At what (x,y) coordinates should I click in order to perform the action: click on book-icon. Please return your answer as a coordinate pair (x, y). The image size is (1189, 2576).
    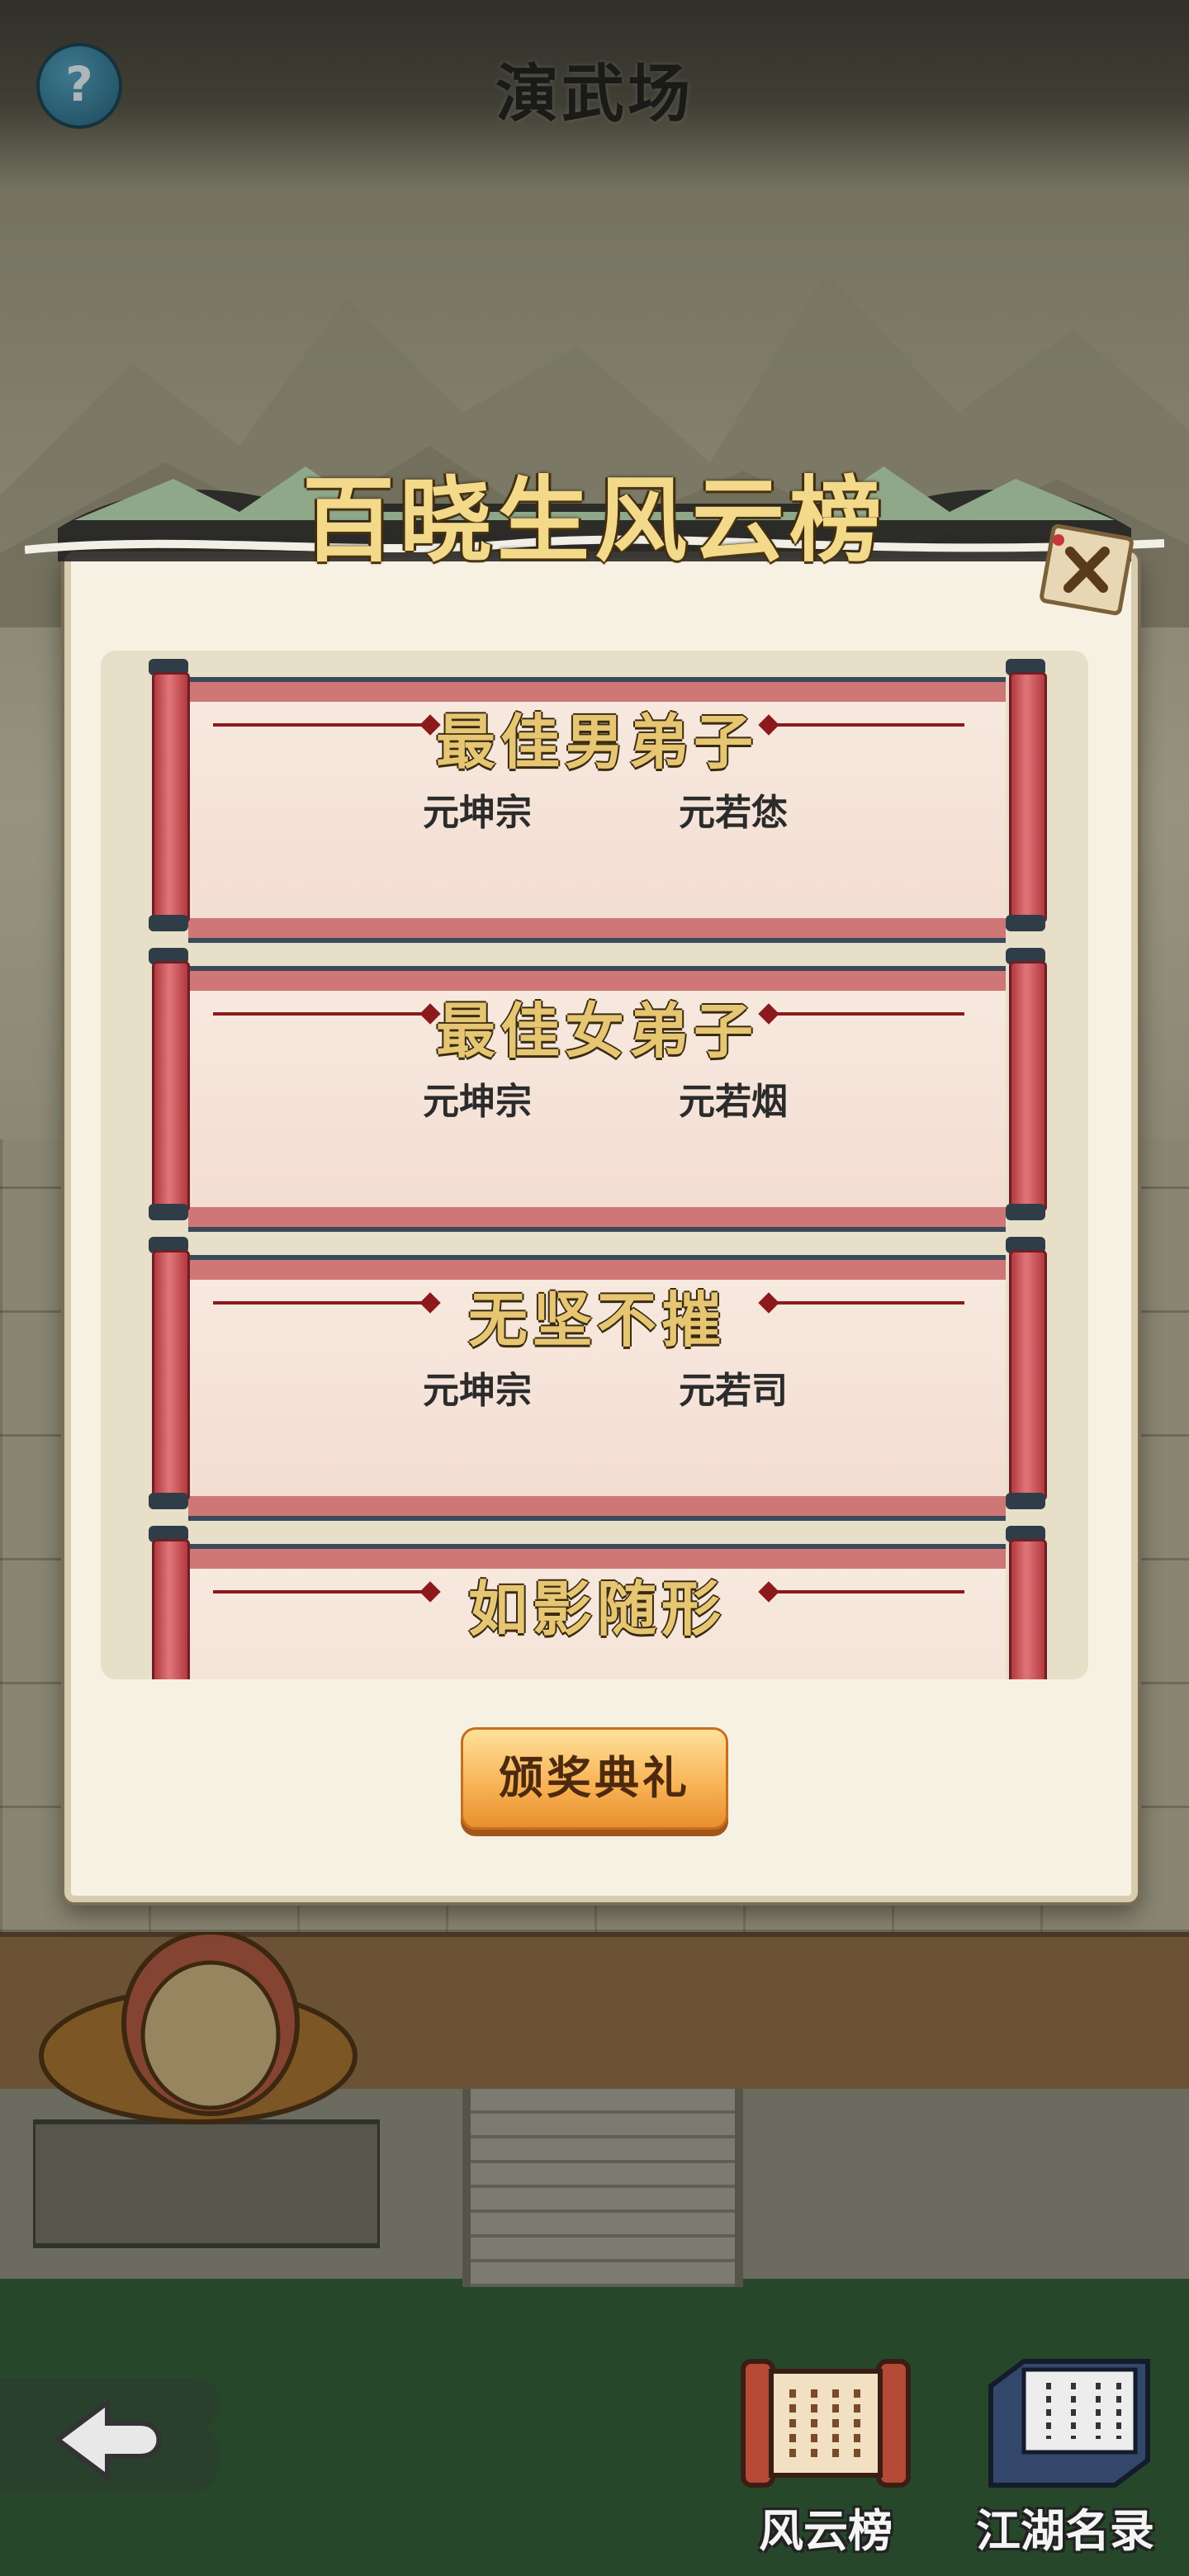
    Looking at the image, I should click on (1069, 2423).